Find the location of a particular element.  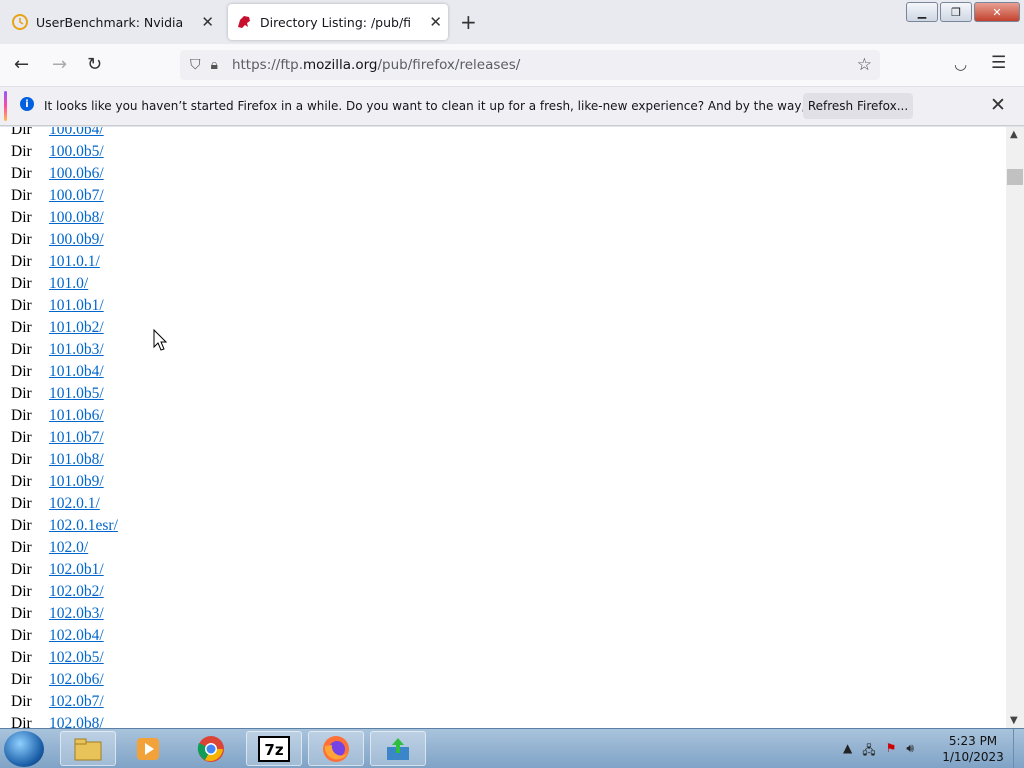

scroll-up-icon: ▲ is located at coordinates (1014, 134).